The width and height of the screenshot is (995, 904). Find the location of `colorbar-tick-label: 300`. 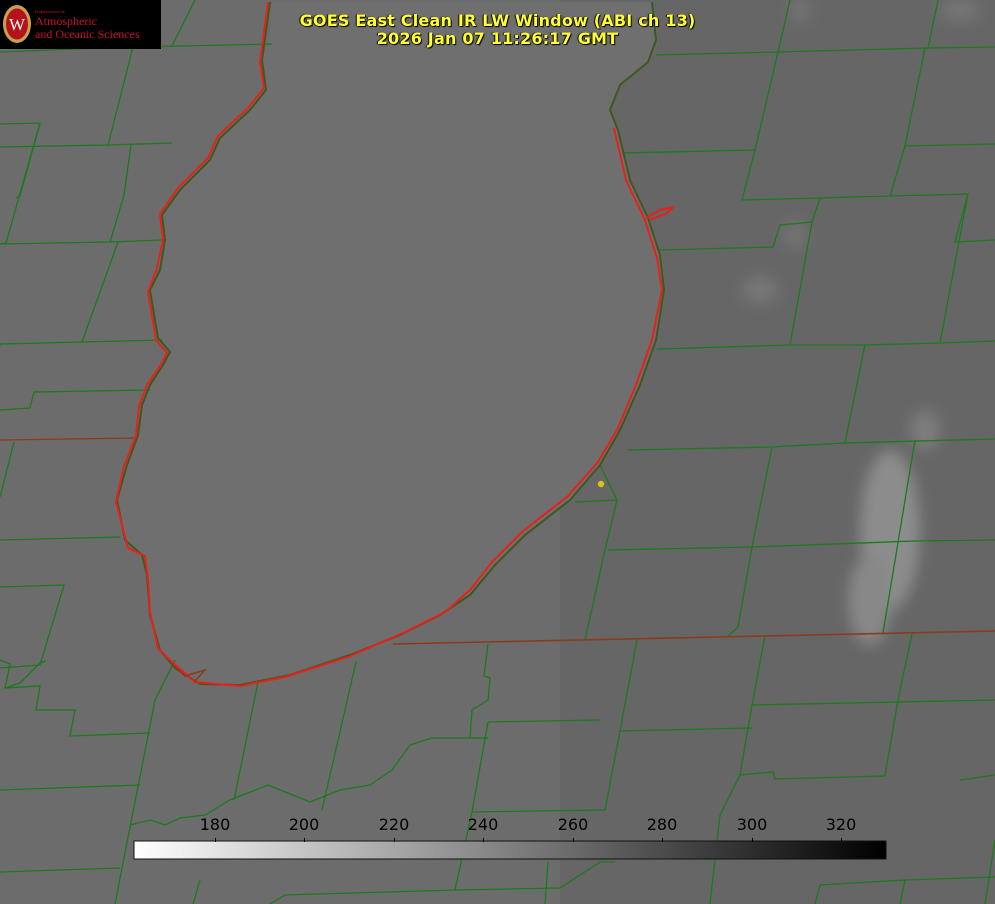

colorbar-tick-label: 300 is located at coordinates (752, 824).